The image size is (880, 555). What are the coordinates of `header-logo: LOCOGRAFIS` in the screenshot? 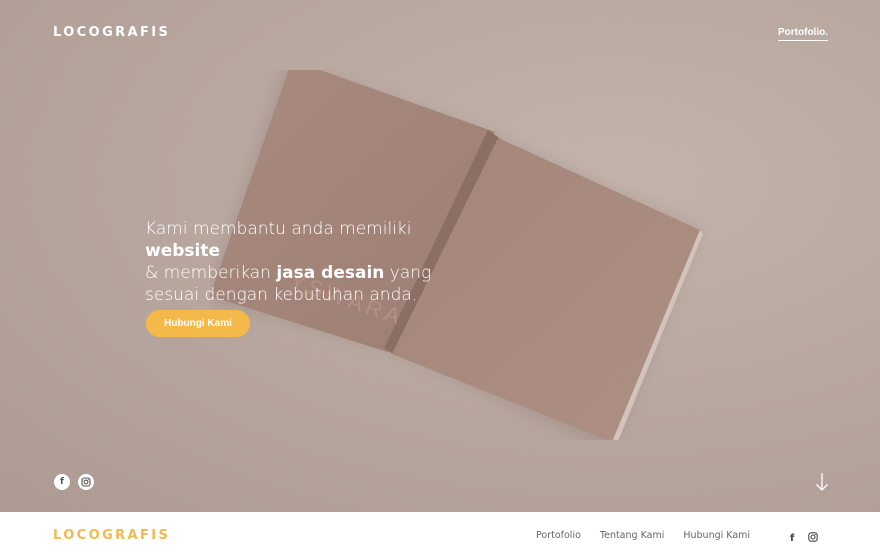 It's located at (111, 32).